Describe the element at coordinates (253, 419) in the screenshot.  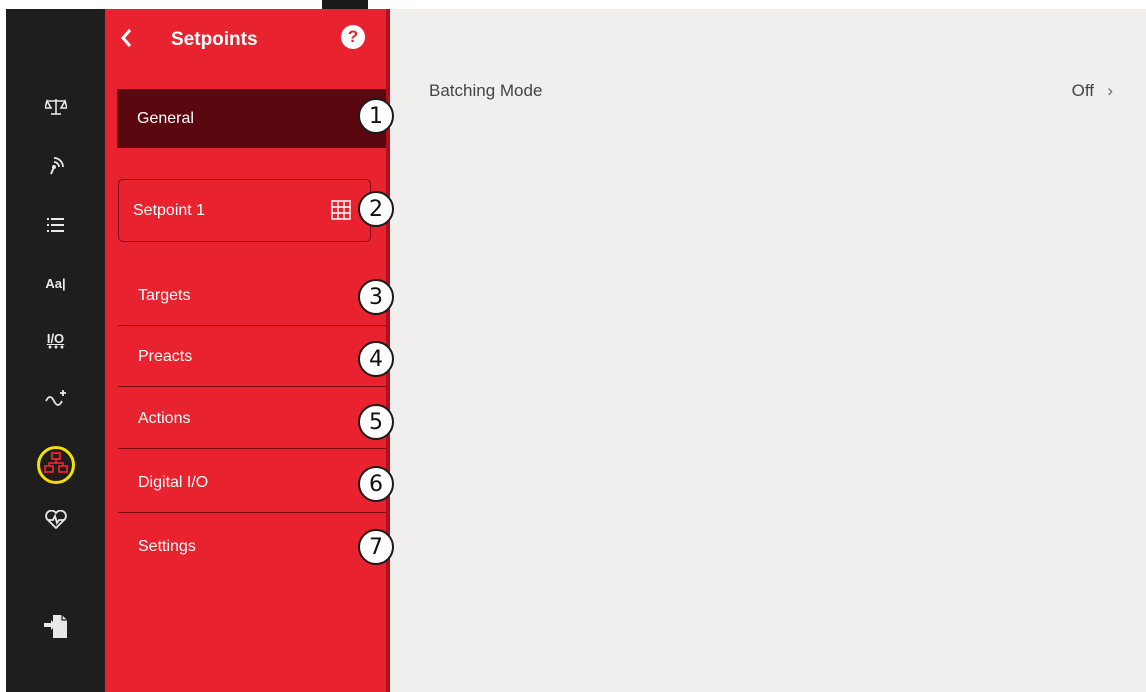
I see `menu-item-actions: Actions` at that location.